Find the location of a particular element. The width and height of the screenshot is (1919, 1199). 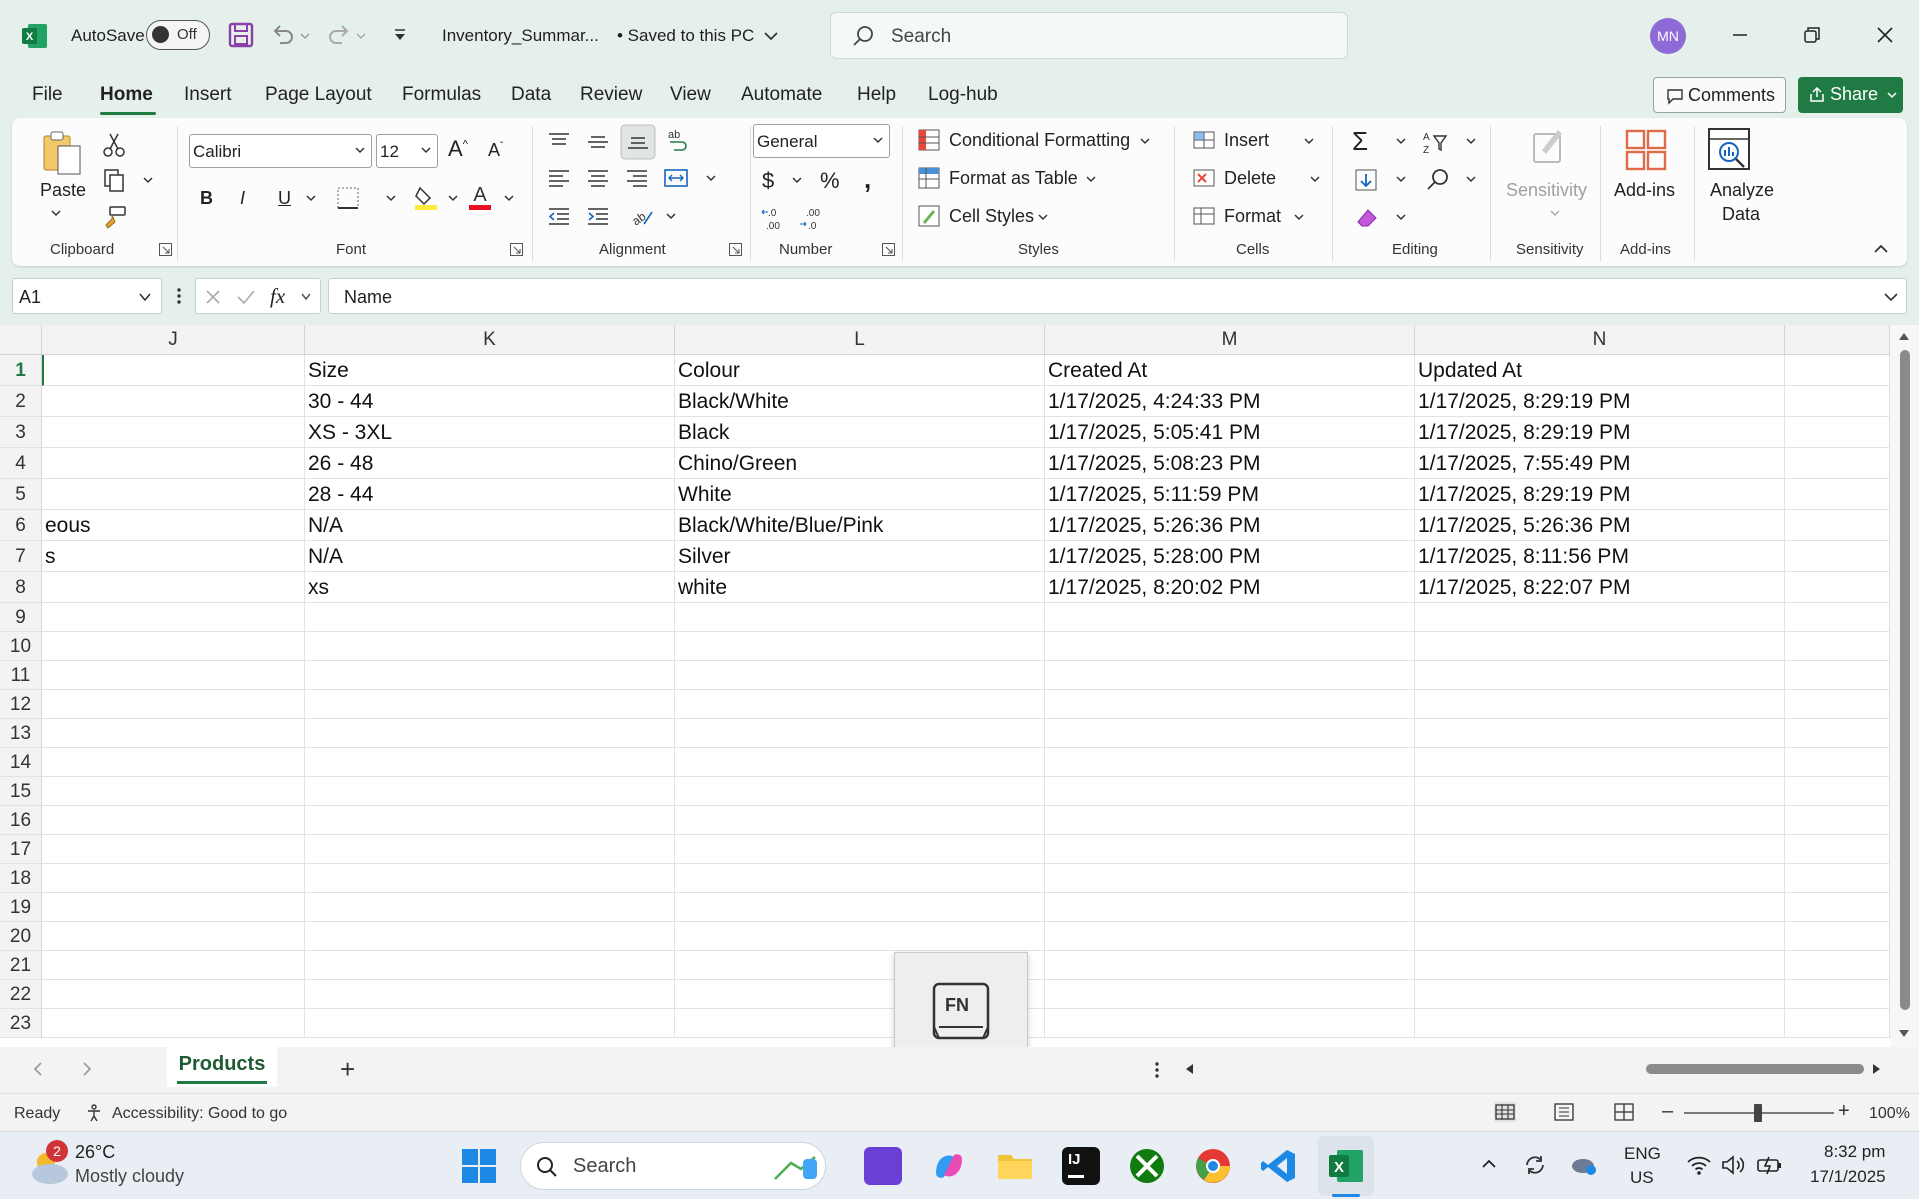

column-header-l: L is located at coordinates (860, 340).